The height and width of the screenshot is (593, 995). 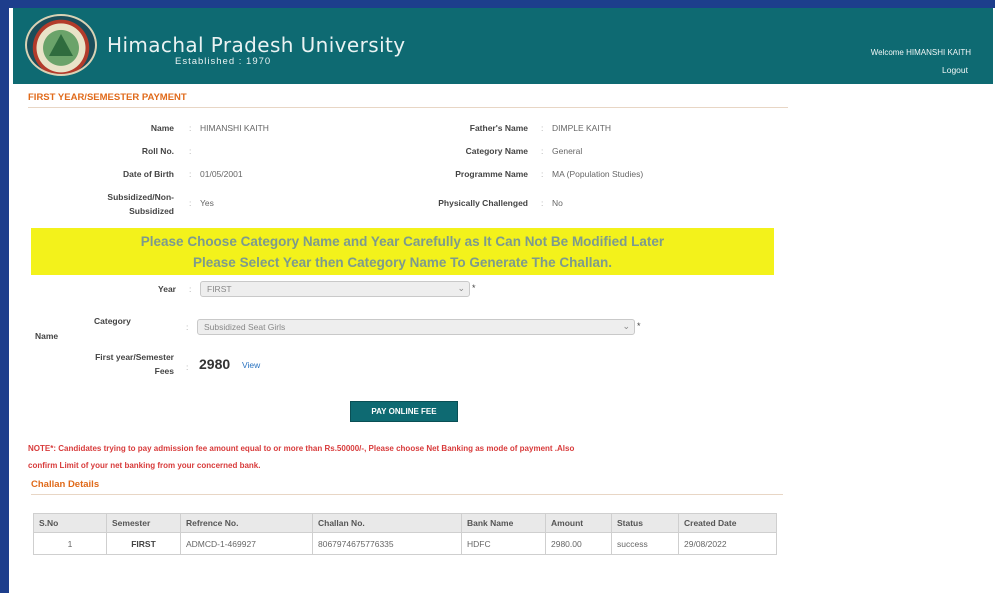 What do you see at coordinates (578, 543) in the screenshot?
I see `cell-amount: 2980.00` at bounding box center [578, 543].